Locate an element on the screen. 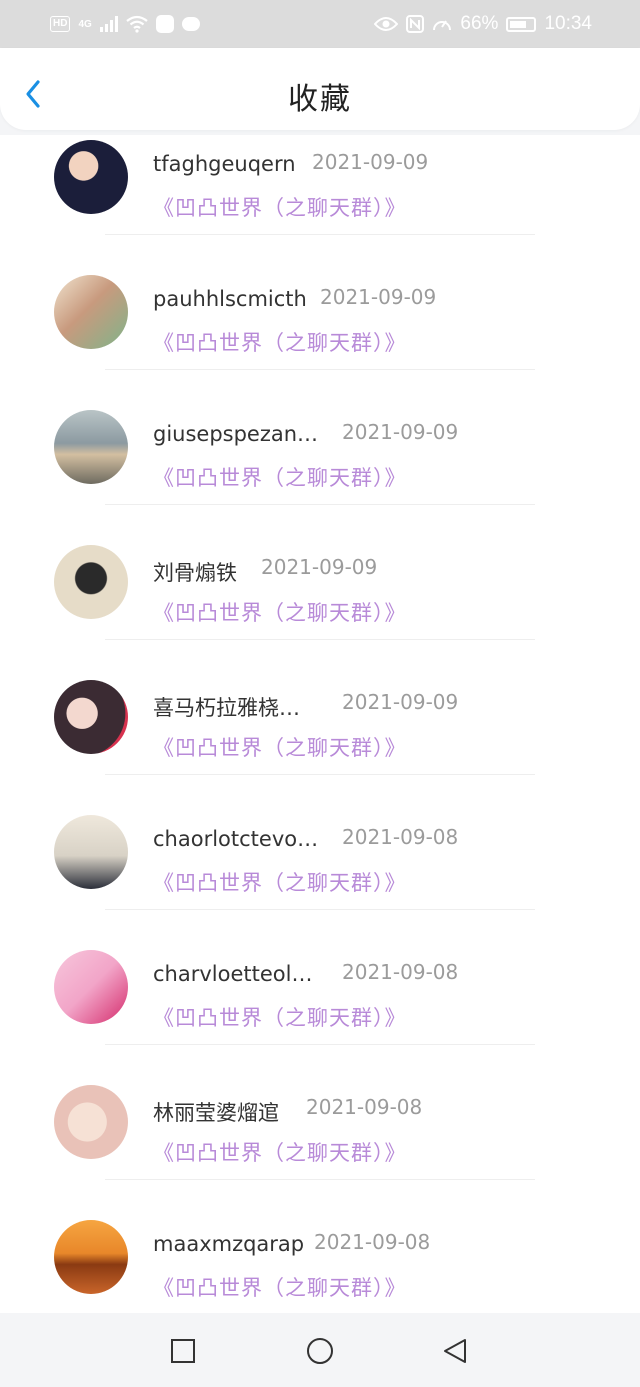 This screenshot has width=640, height=1387. list-item: 刘骨煽铁 2021-09-09 《凹凸世界（之聊天群）》 is located at coordinates (320, 572).